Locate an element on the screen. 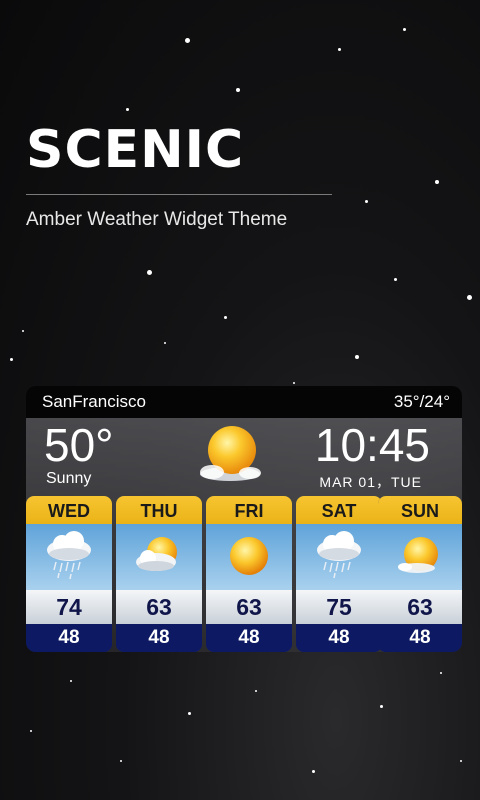 The height and width of the screenshot is (800, 480). sun-icon is located at coordinates (249, 556).